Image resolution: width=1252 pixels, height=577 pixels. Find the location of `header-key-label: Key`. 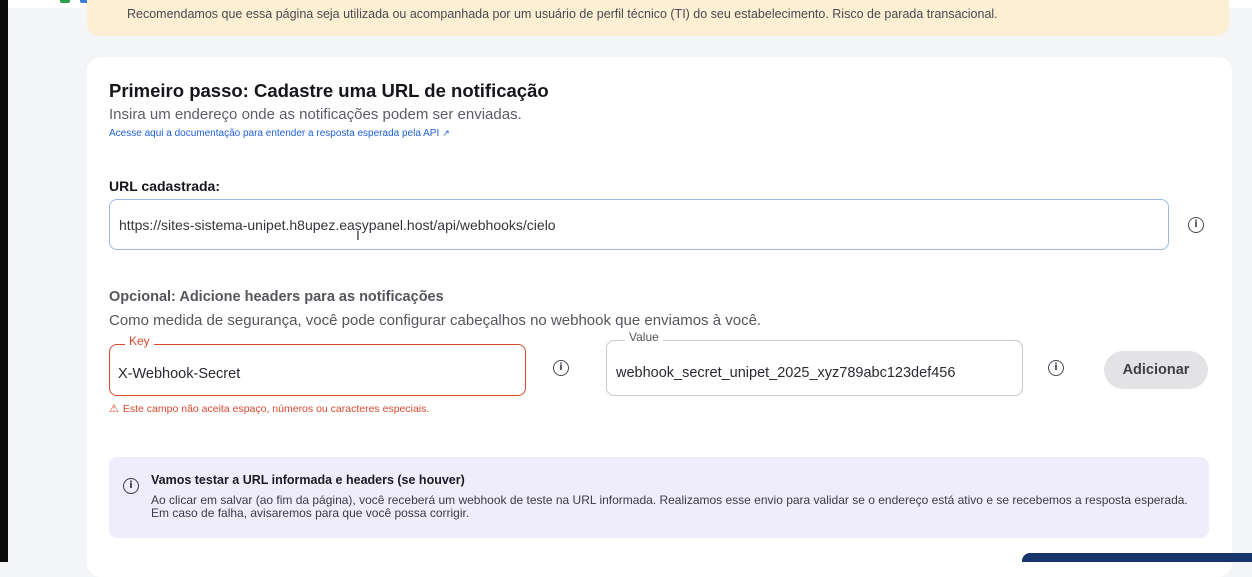

header-key-label: Key is located at coordinates (139, 341).